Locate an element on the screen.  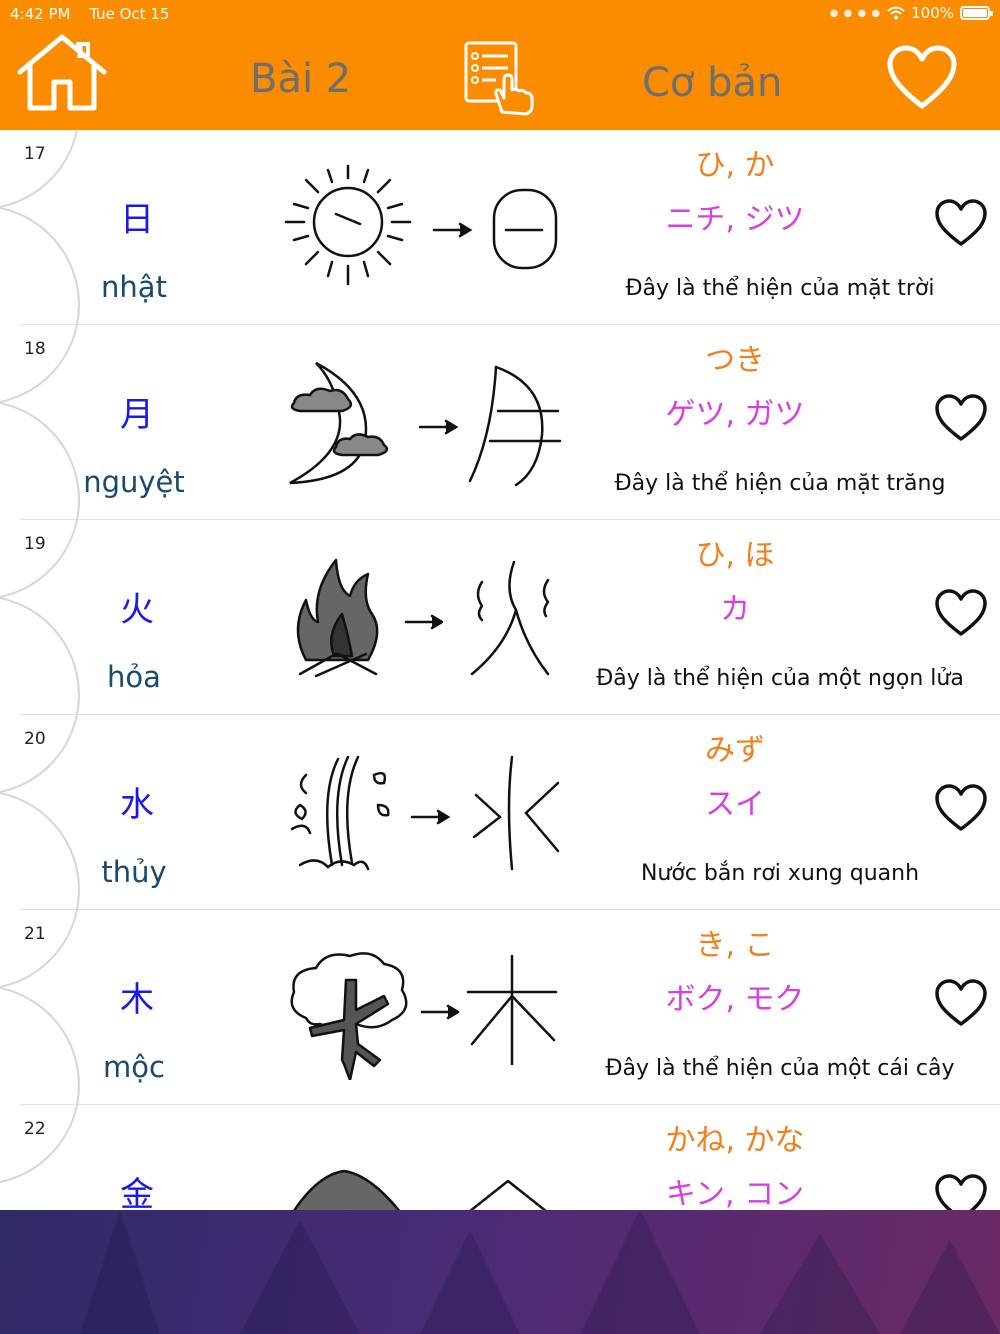
item-kun-reading: みず is located at coordinates (735, 750).